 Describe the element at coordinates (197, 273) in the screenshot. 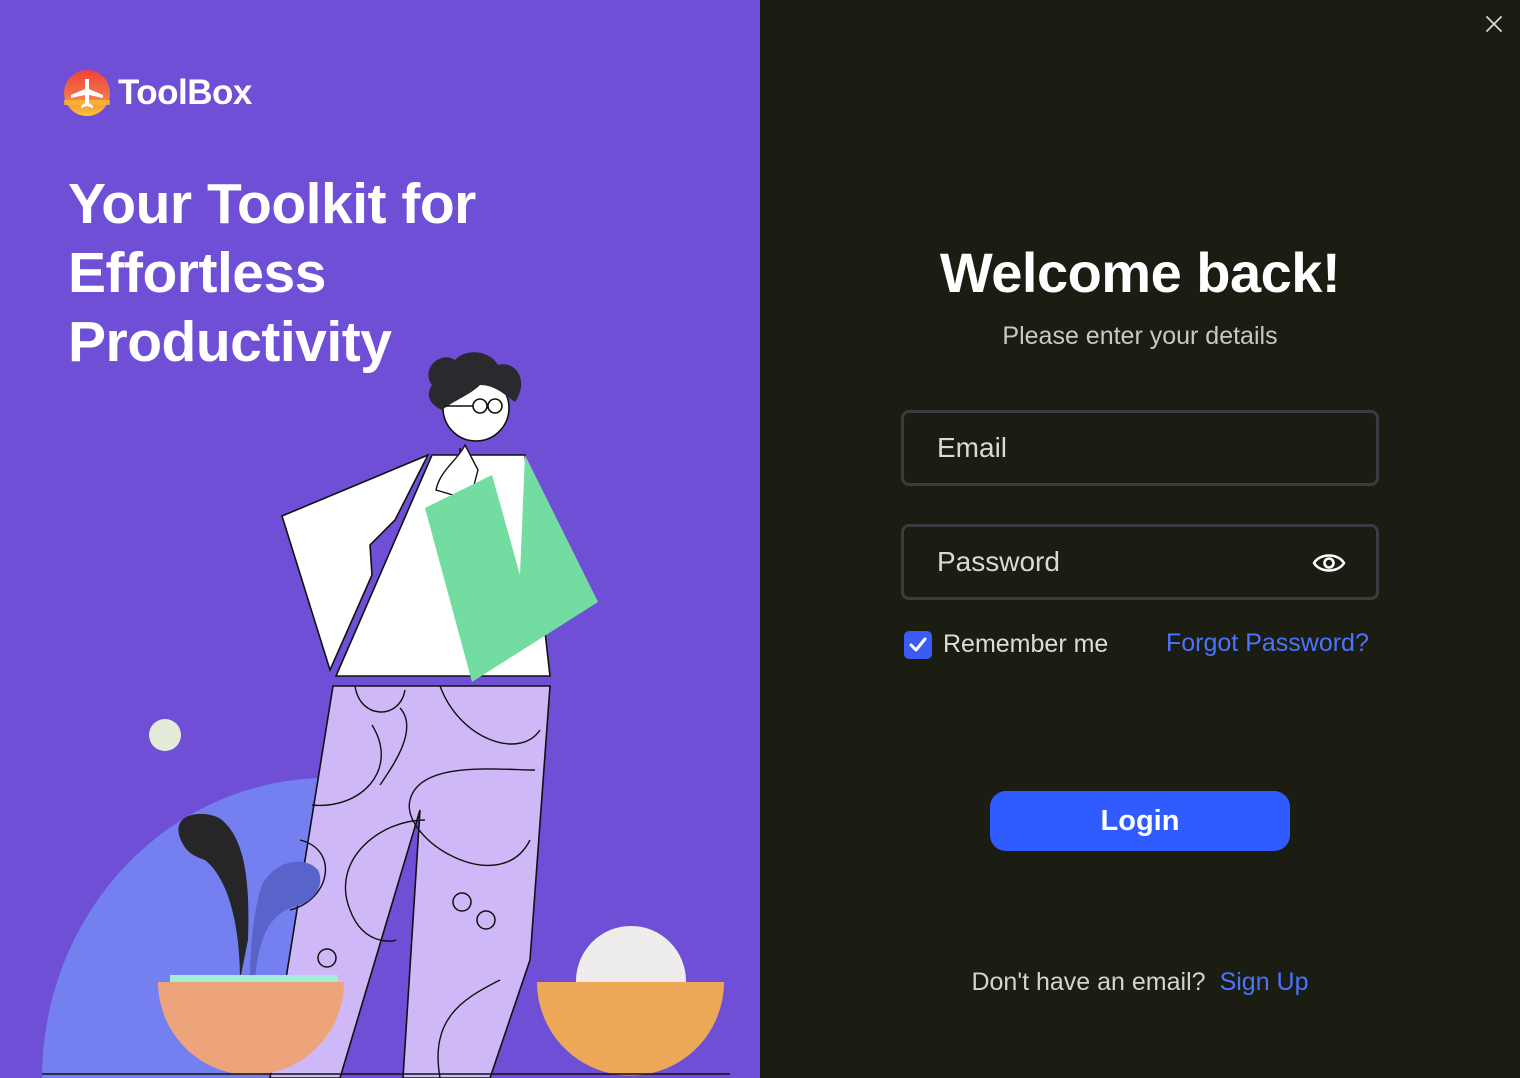

I see `hero-line: Effortless` at that location.